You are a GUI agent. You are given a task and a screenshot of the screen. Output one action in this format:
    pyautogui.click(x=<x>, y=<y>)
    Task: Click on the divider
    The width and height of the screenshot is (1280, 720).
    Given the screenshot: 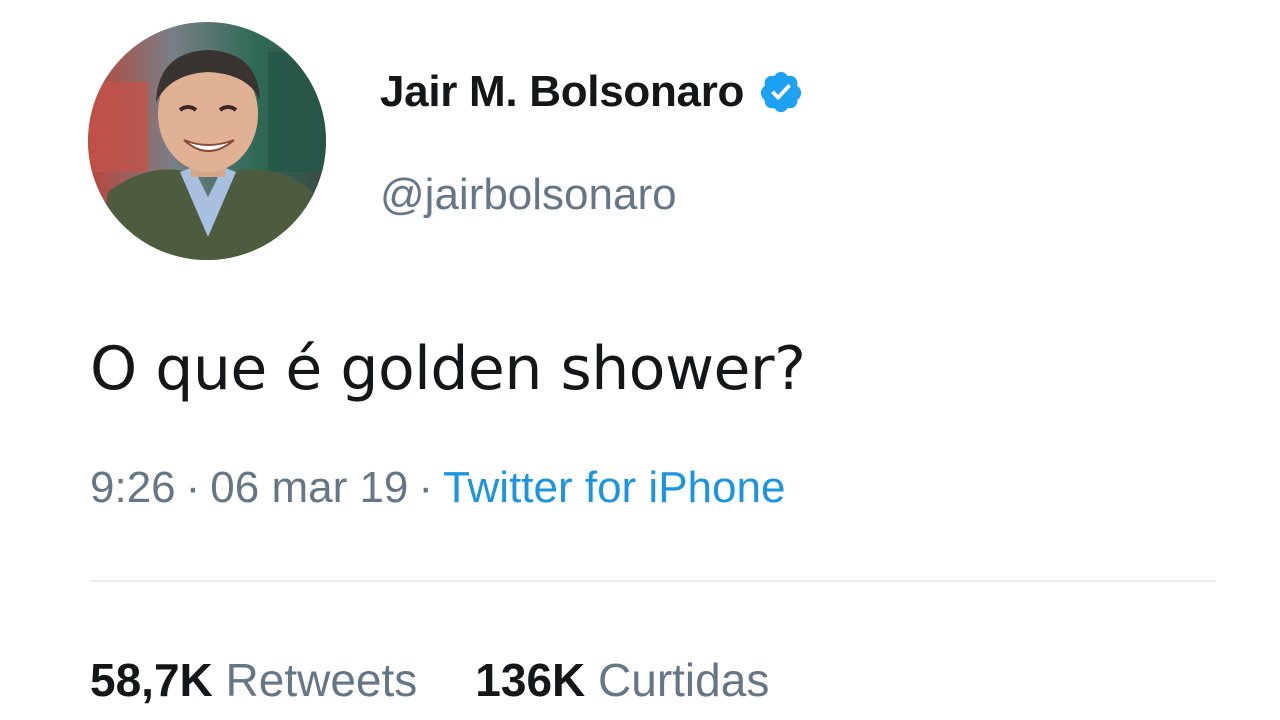 What is the action you would take?
    pyautogui.click(x=653, y=581)
    